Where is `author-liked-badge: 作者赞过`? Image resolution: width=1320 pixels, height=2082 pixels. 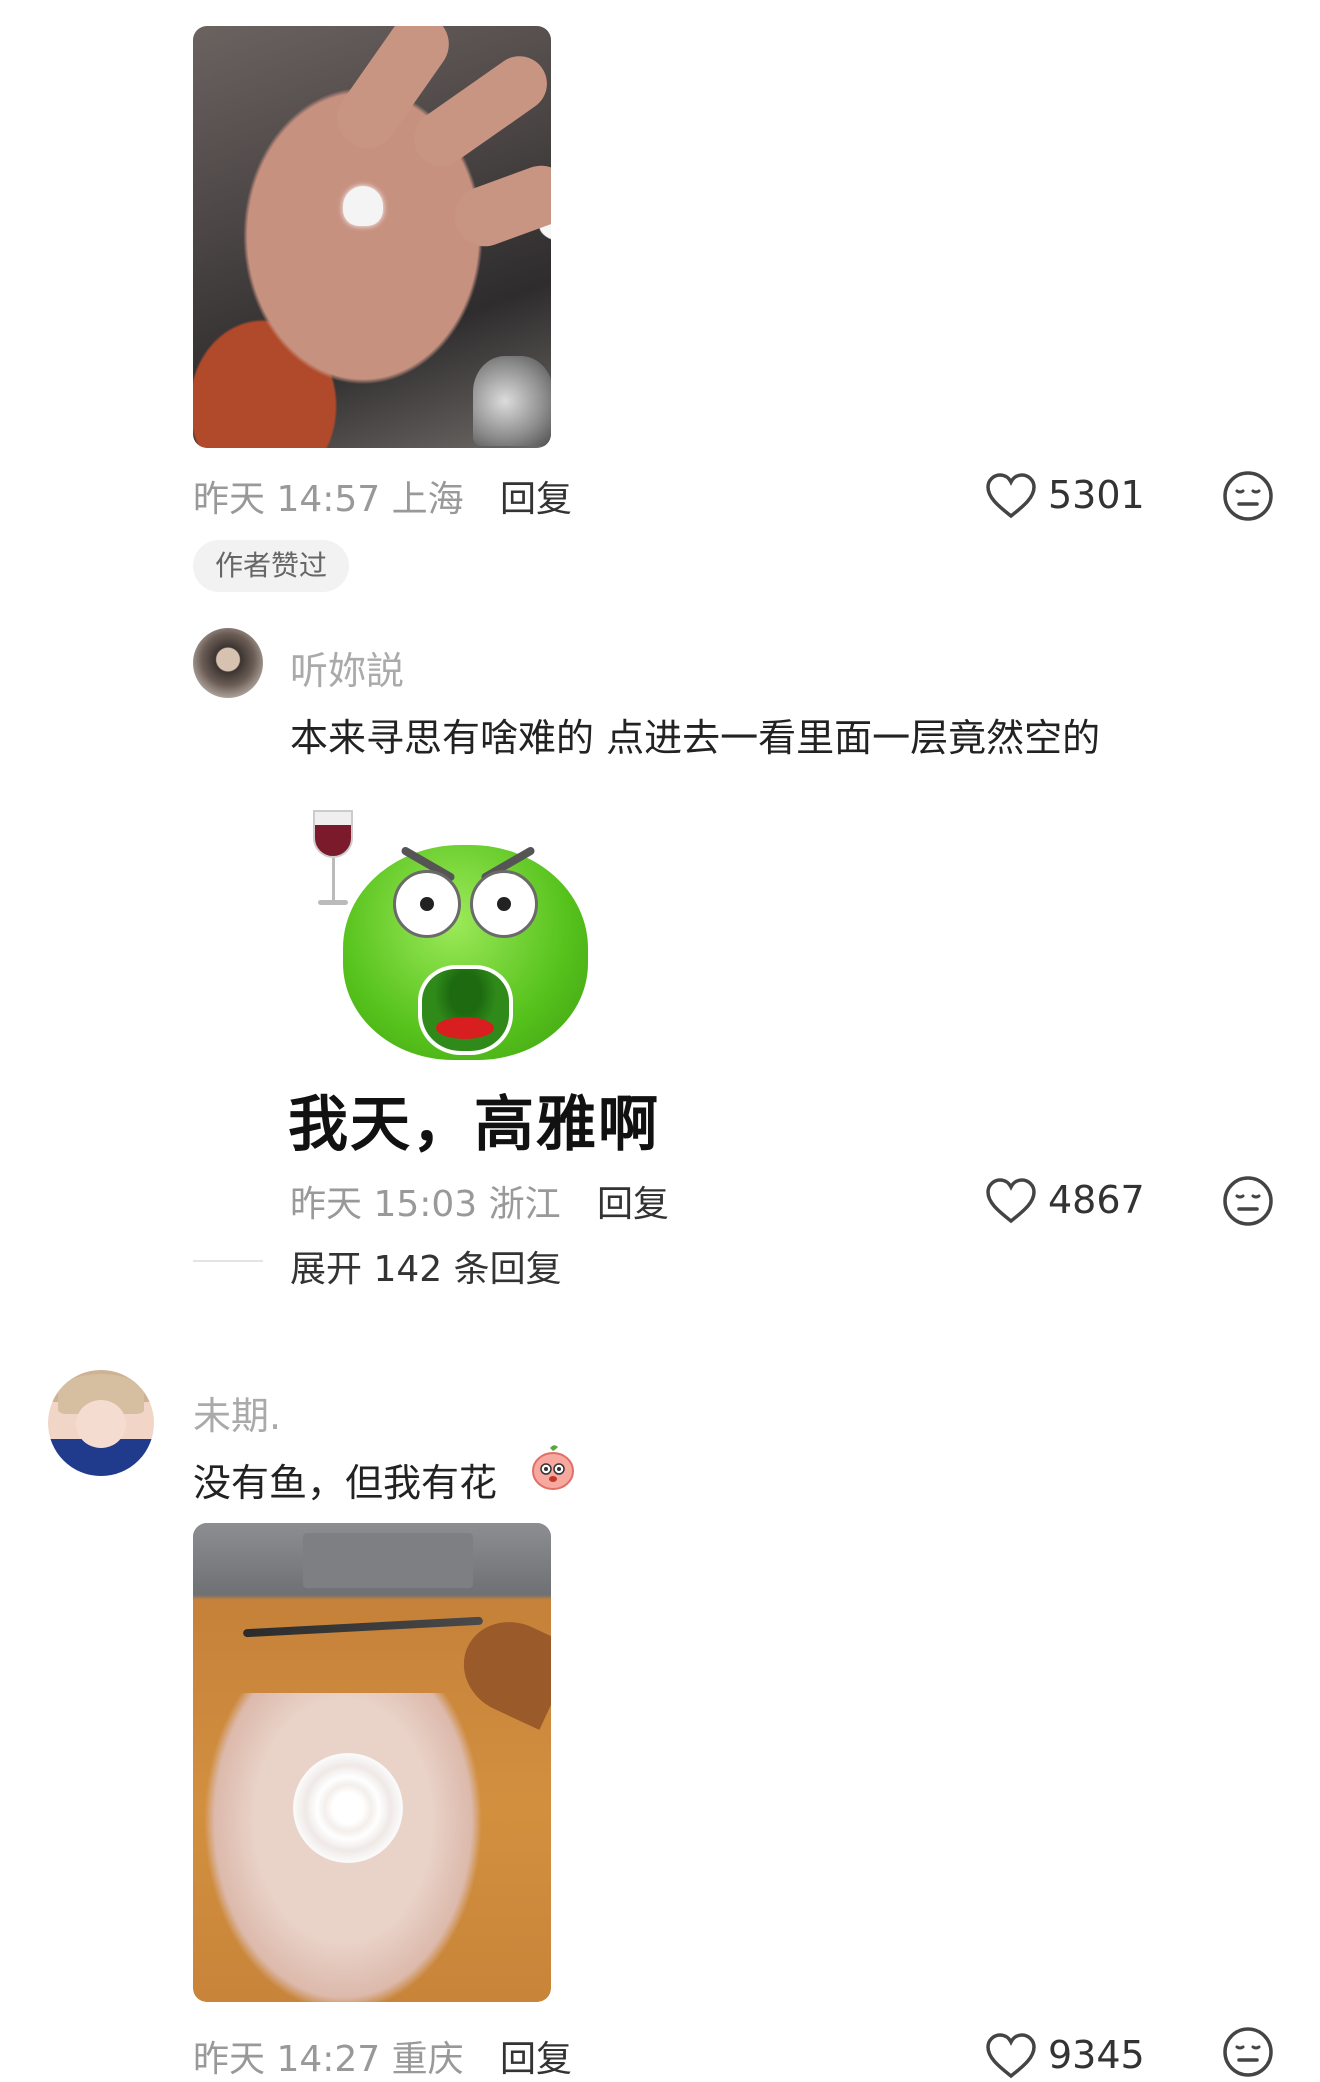
author-liked-badge: 作者赞过 is located at coordinates (271, 566).